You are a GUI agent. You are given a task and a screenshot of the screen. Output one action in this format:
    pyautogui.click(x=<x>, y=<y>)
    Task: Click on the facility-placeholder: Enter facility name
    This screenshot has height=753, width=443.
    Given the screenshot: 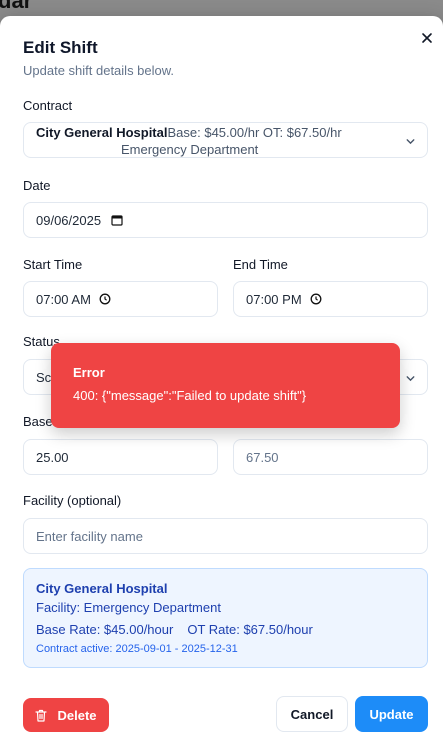 What is the action you would take?
    pyautogui.click(x=89, y=536)
    